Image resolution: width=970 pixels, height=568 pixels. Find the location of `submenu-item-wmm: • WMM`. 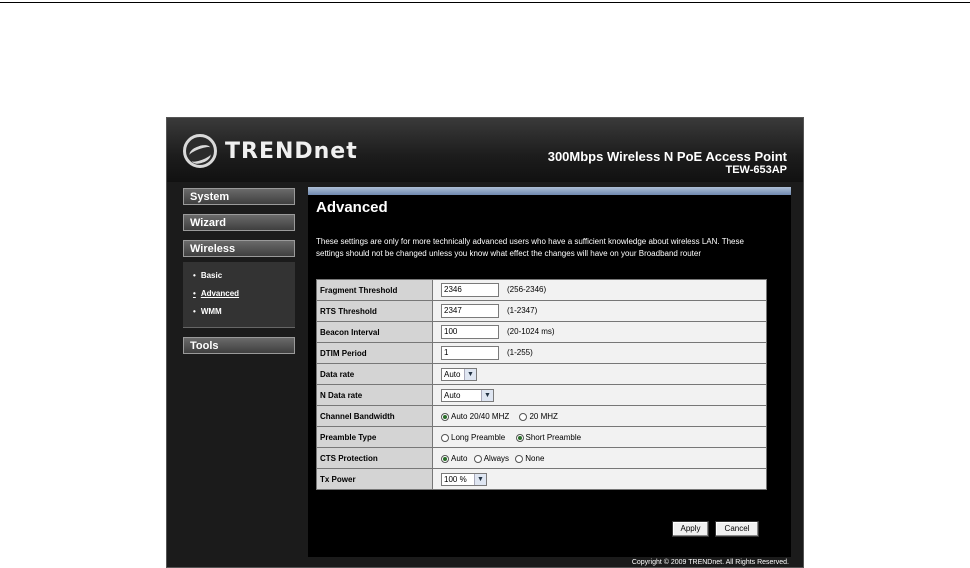

submenu-item-wmm: • WMM is located at coordinates (239, 312).